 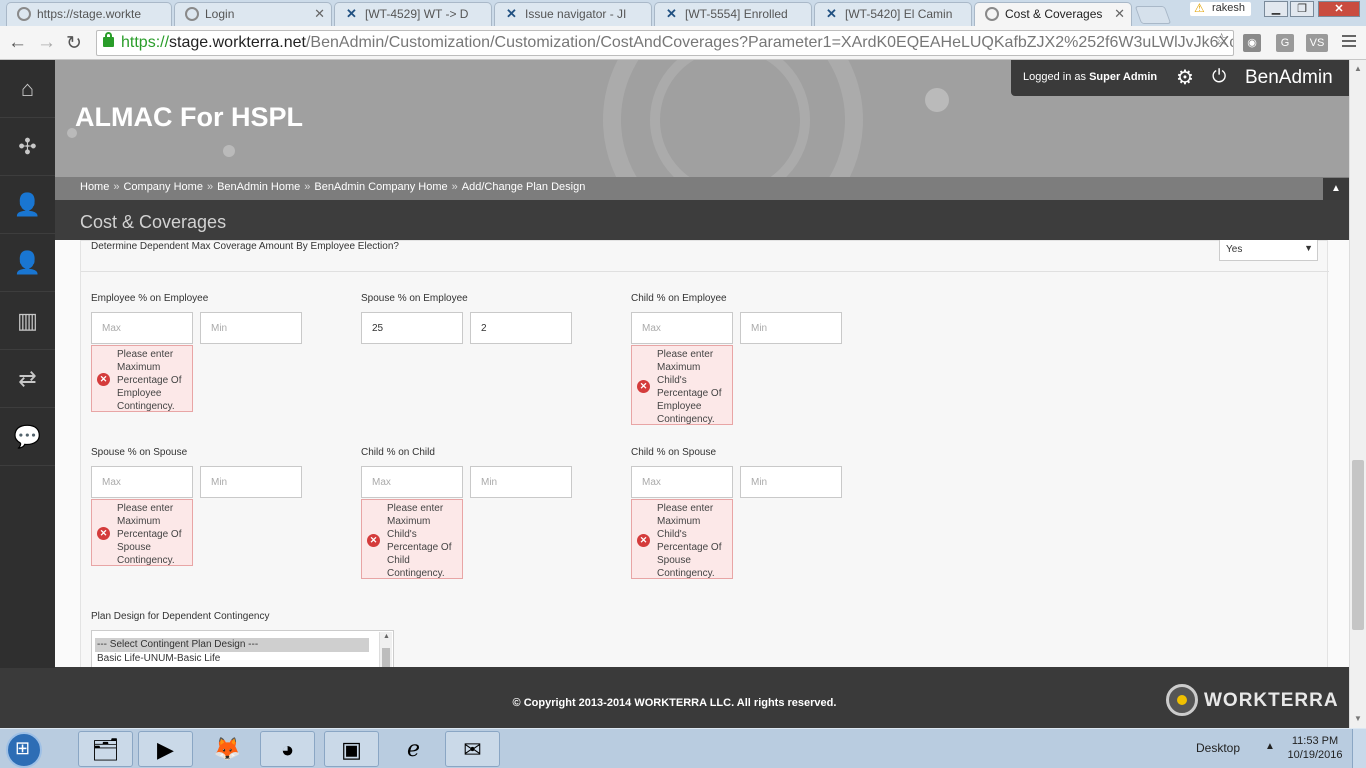 I want to click on breadcrumb-benadmin-company-home: BenAdmin Company Home, so click(x=380, y=187).